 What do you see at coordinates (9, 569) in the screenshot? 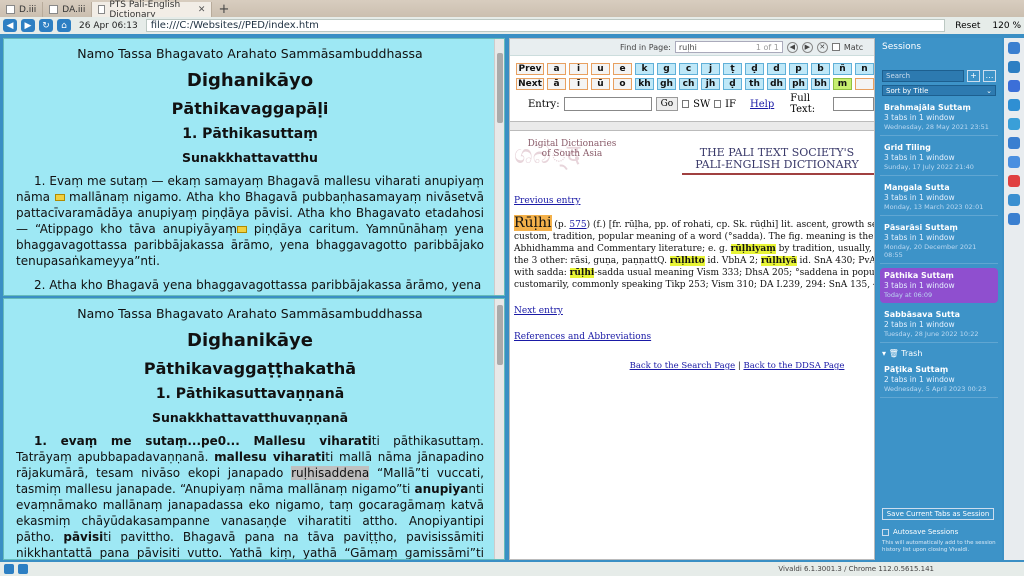
I see `panel-toggle-icon` at bounding box center [9, 569].